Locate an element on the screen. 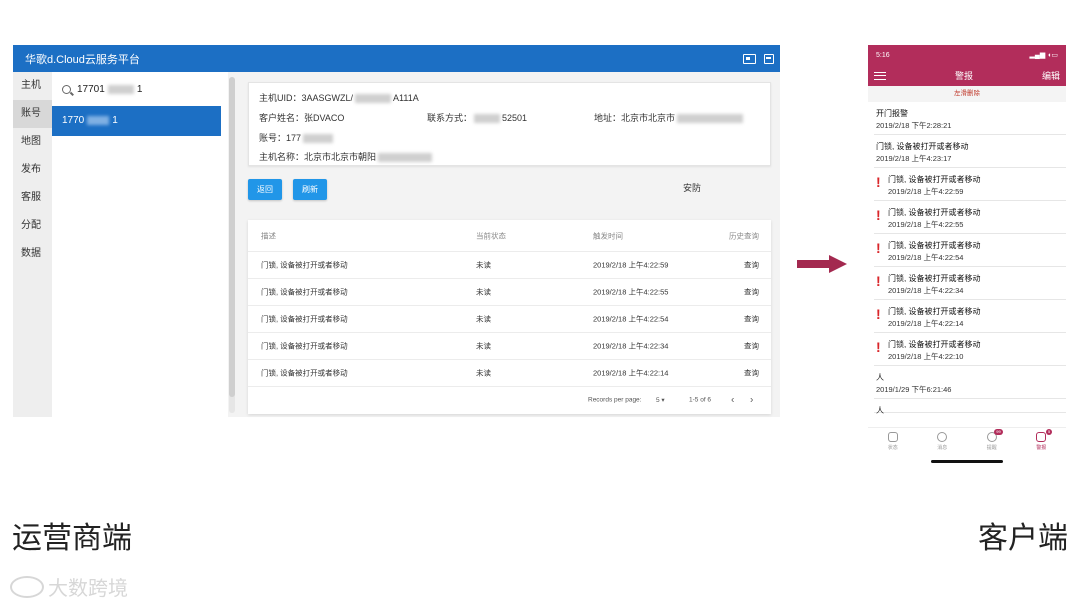 Image resolution: width=1080 pixels, height=608 pixels. table-row: 门锁, 设备被打开或者移动 未读 2019/2/18 上午4:22:14 查询 is located at coordinates (509, 373).